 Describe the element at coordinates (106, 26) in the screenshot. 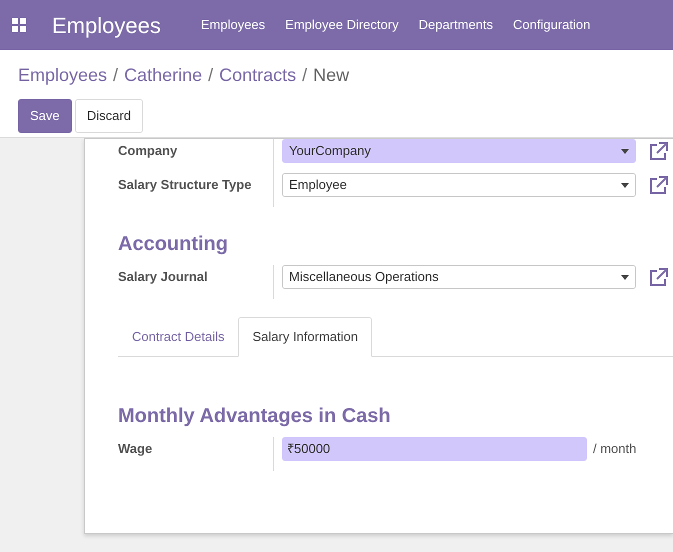

I see `app-title: Employees` at that location.